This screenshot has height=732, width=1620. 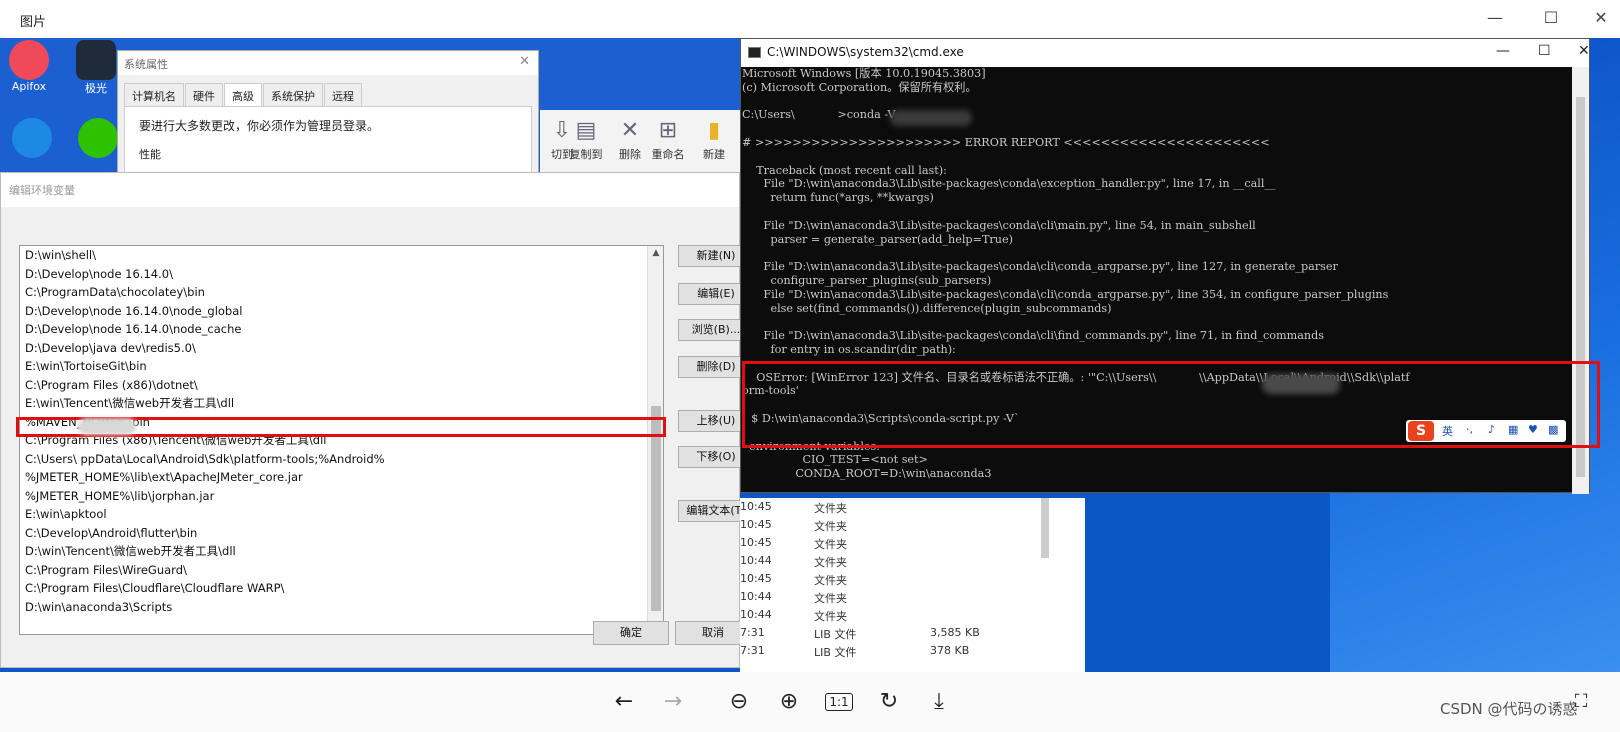 What do you see at coordinates (655, 440) in the screenshot?
I see `scrollbar: ▲ ▼` at bounding box center [655, 440].